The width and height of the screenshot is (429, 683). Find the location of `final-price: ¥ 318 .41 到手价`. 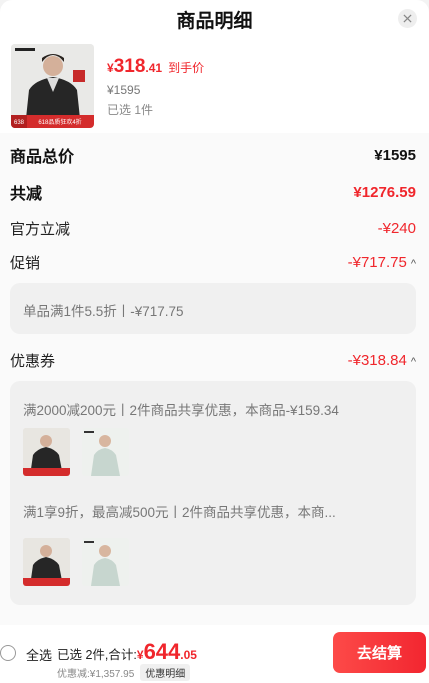

final-price: ¥ 318 .41 到手价 is located at coordinates (155, 67).